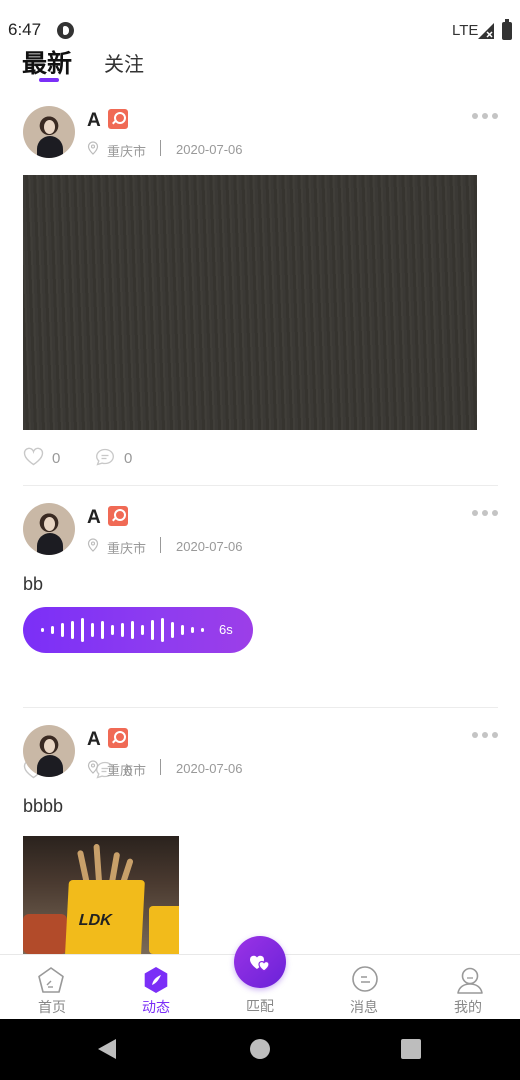 Image resolution: width=520 pixels, height=1080 pixels. I want to click on nav-home: 首页, so click(52, 987).